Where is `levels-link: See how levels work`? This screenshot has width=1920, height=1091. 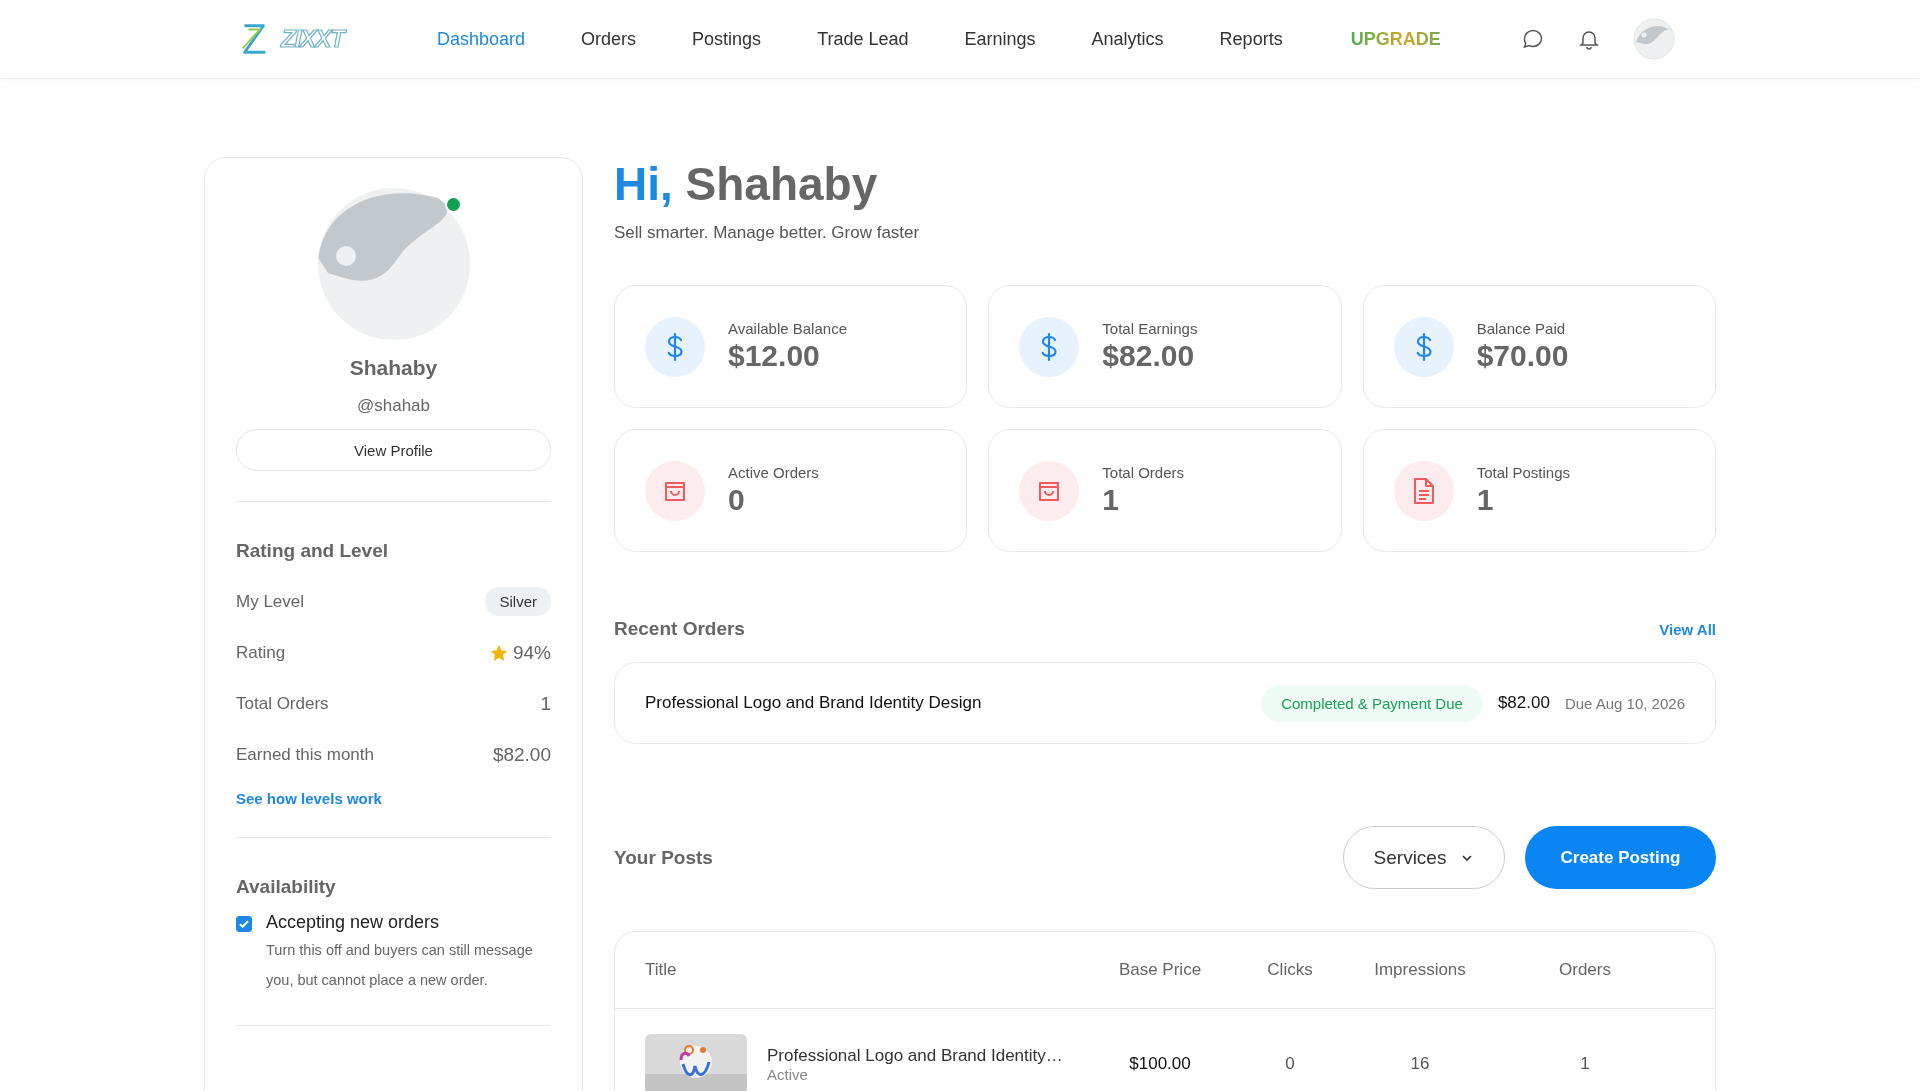
levels-link: See how levels work is located at coordinates (393, 798).